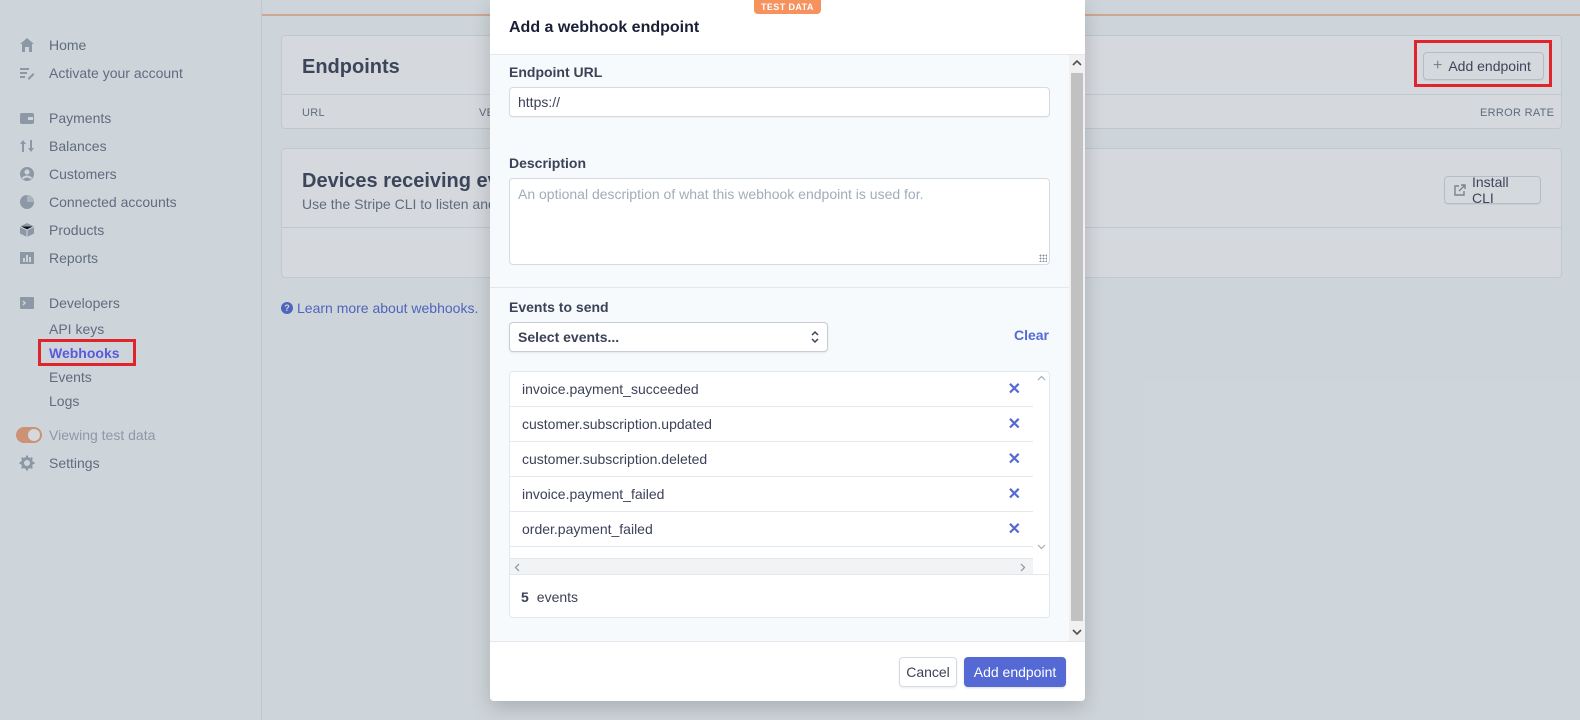 This screenshot has width=1580, height=720. I want to click on events-horizontal-scrollbar, so click(771, 566).